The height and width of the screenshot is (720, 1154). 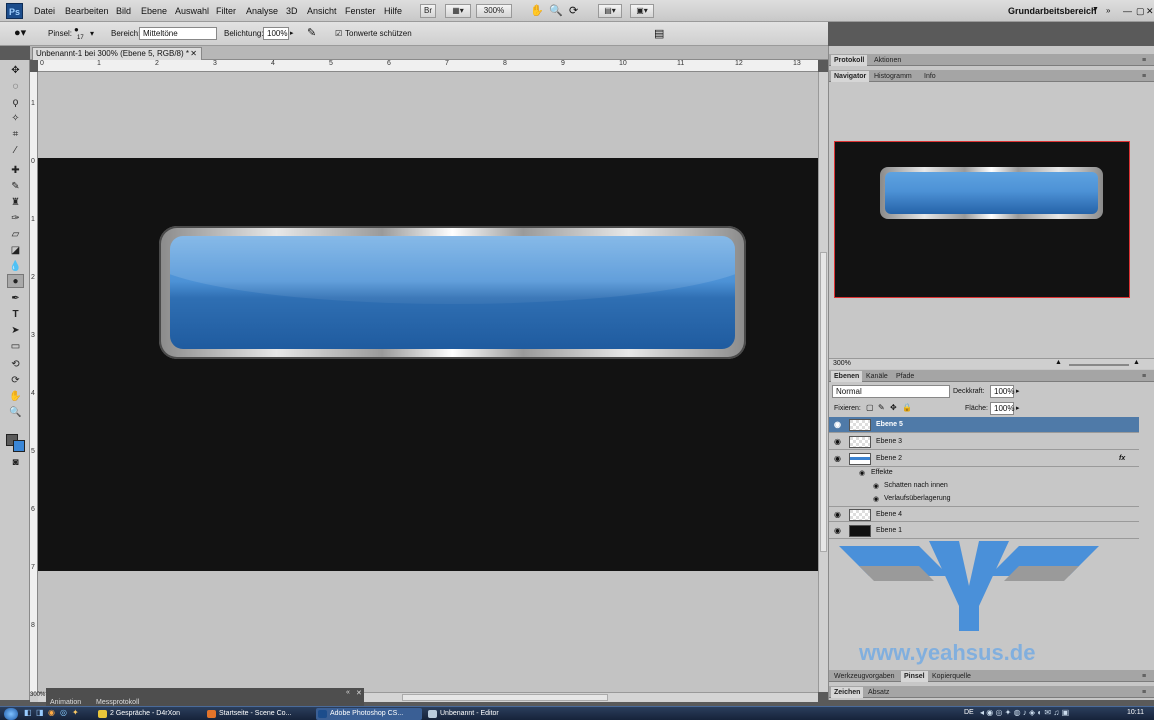 What do you see at coordinates (154, 11) in the screenshot?
I see `menu-ebene: Ebene` at bounding box center [154, 11].